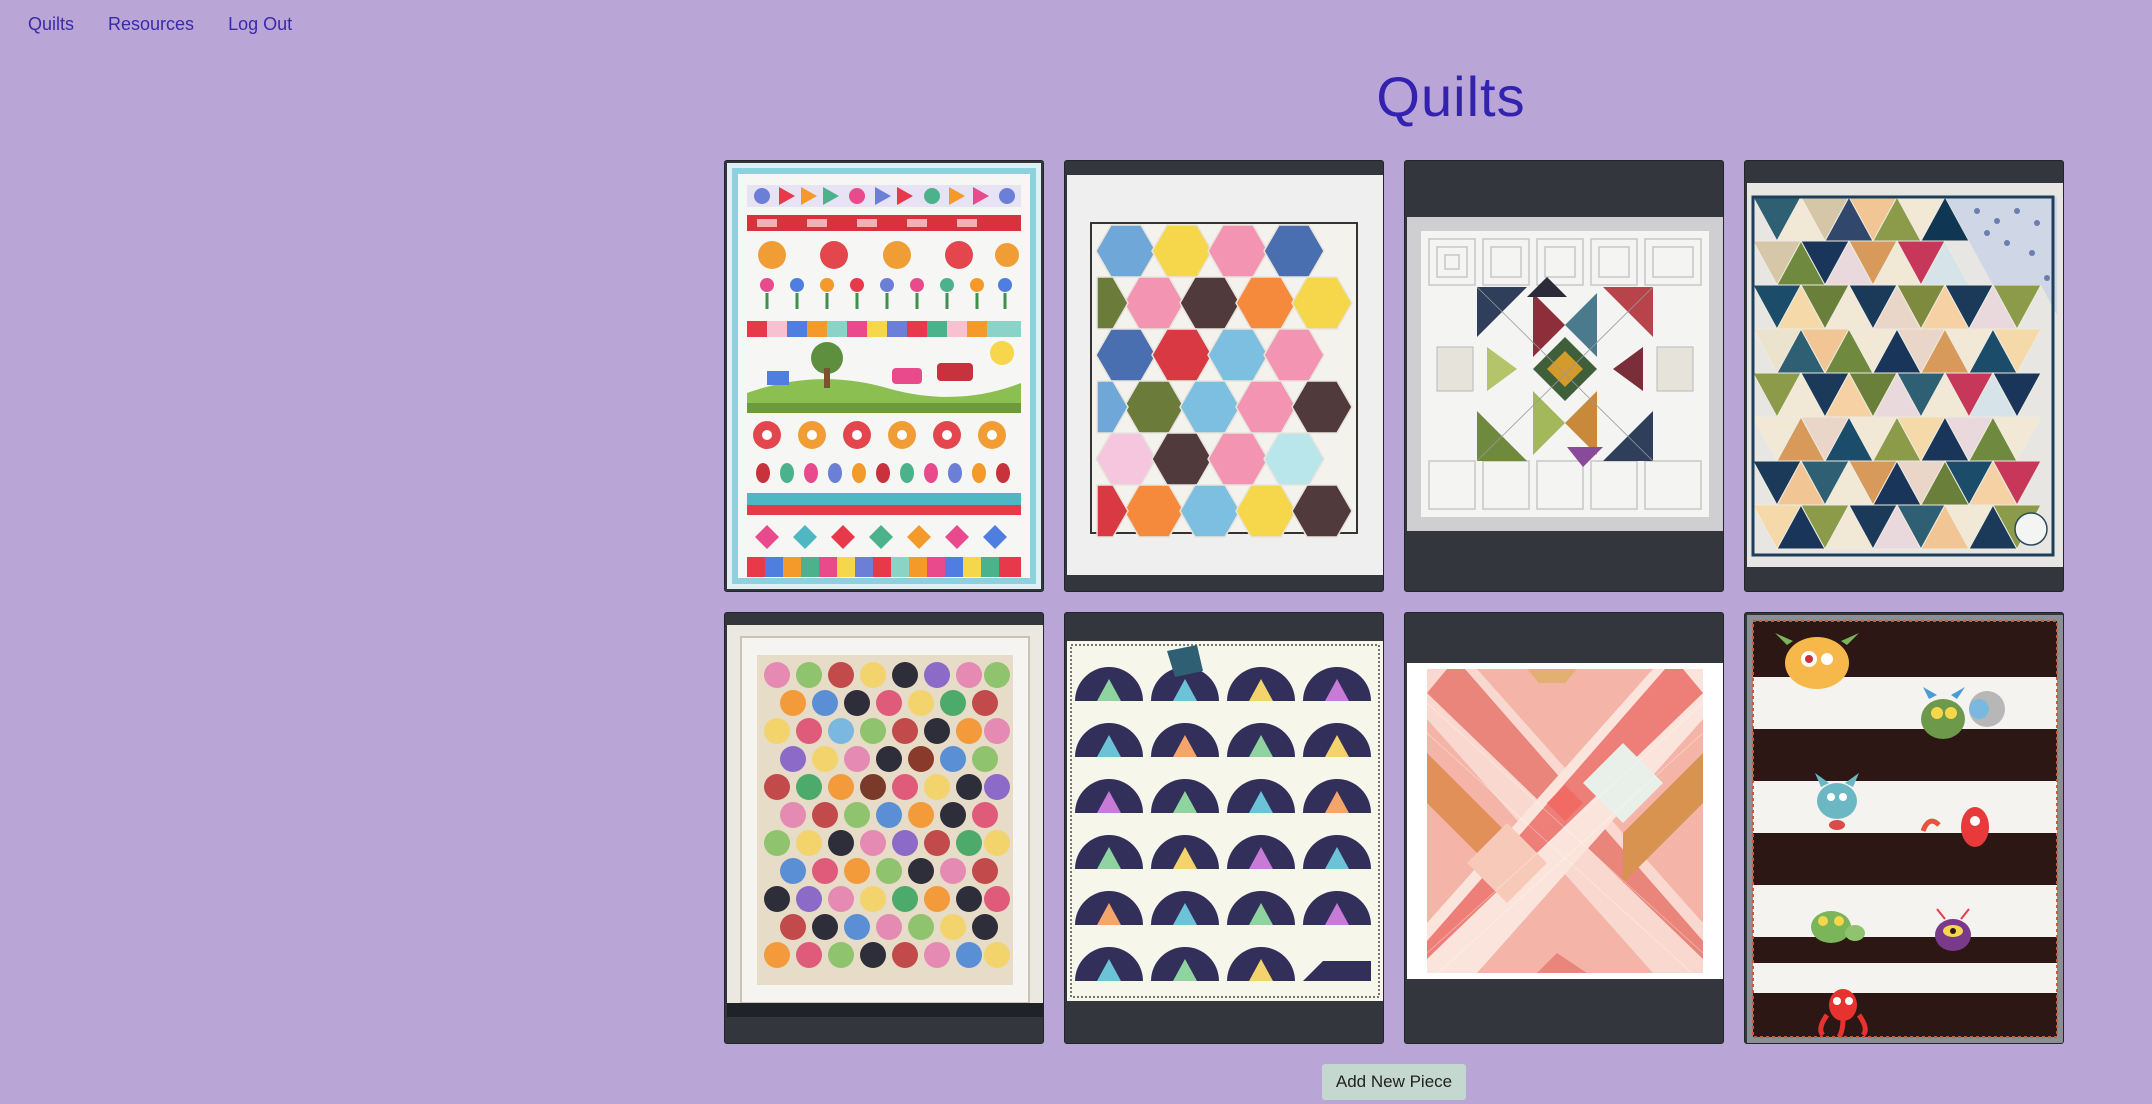  What do you see at coordinates (1394, 1082) in the screenshot?
I see `add-new-piece-button: Add New Piece` at bounding box center [1394, 1082].